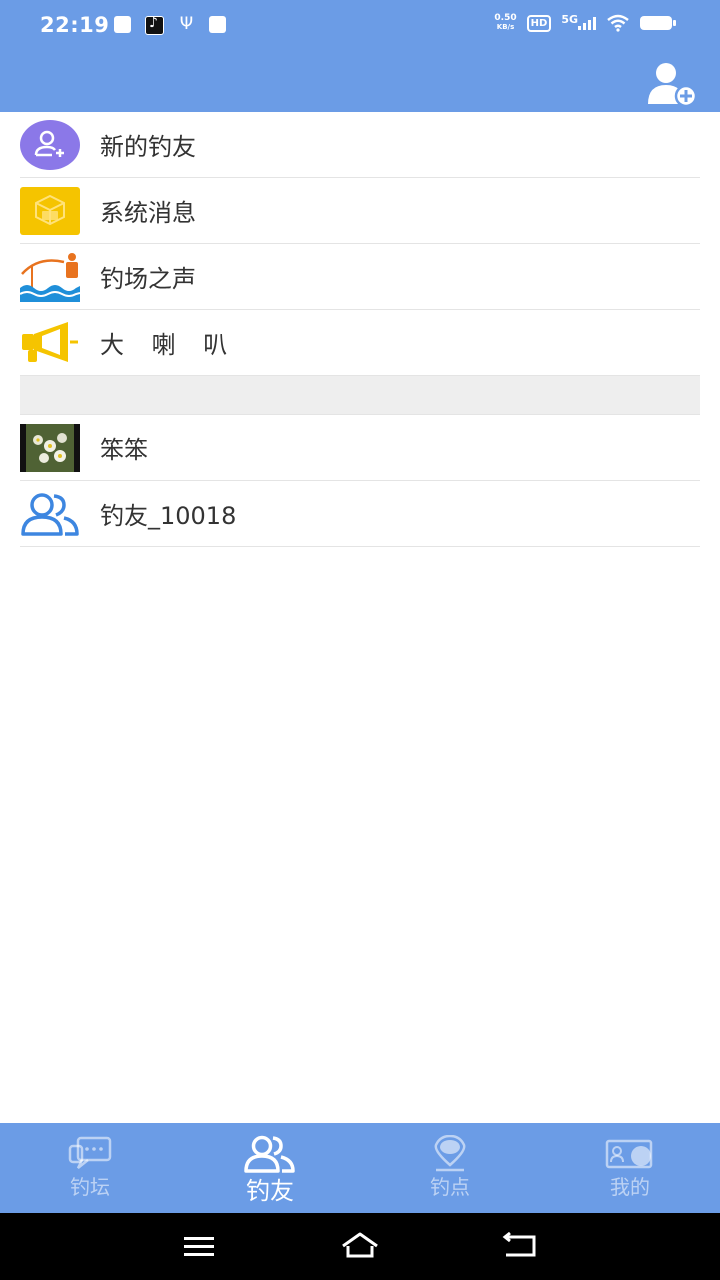  I want to click on list-item-label: 钓场之声, so click(148, 279).